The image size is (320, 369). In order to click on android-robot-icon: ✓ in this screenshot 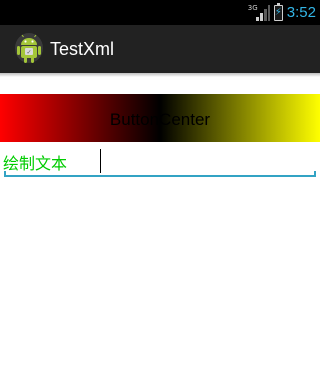, I will do `click(29, 49)`.